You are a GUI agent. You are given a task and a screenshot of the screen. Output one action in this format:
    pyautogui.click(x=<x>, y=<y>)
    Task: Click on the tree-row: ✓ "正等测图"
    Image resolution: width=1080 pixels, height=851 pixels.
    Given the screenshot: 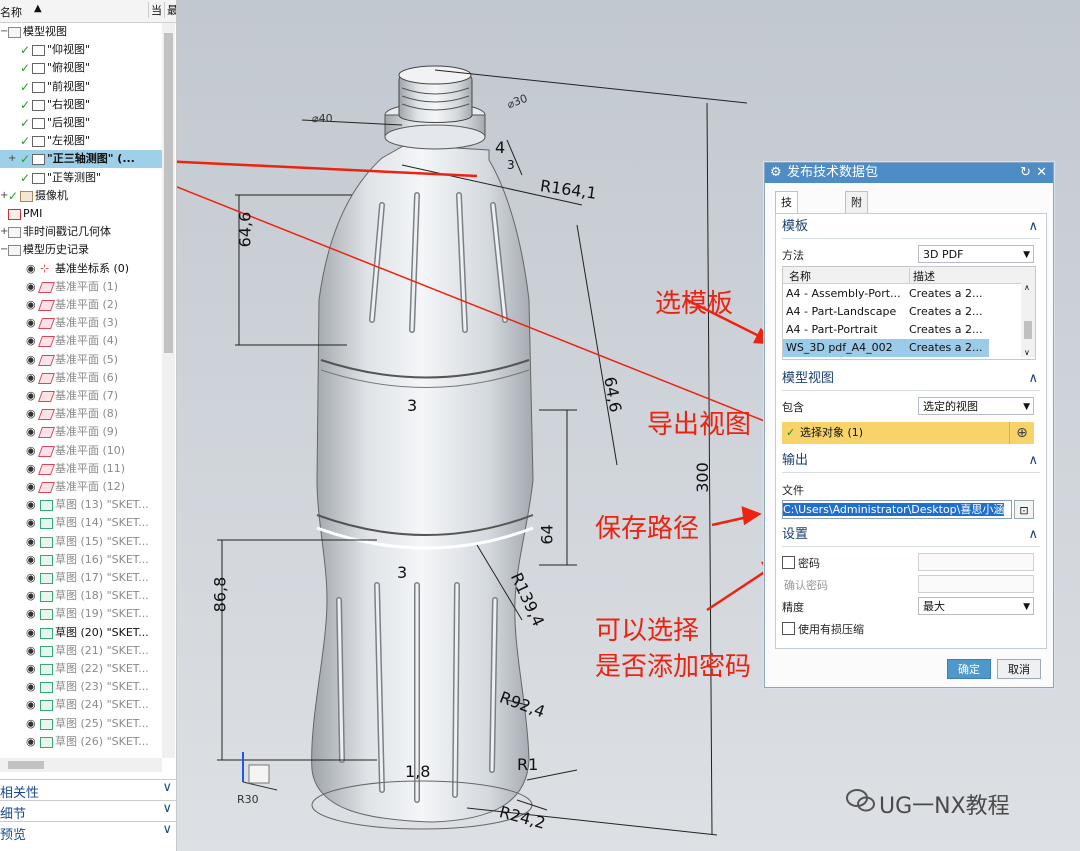 What is the action you would take?
    pyautogui.click(x=81, y=178)
    